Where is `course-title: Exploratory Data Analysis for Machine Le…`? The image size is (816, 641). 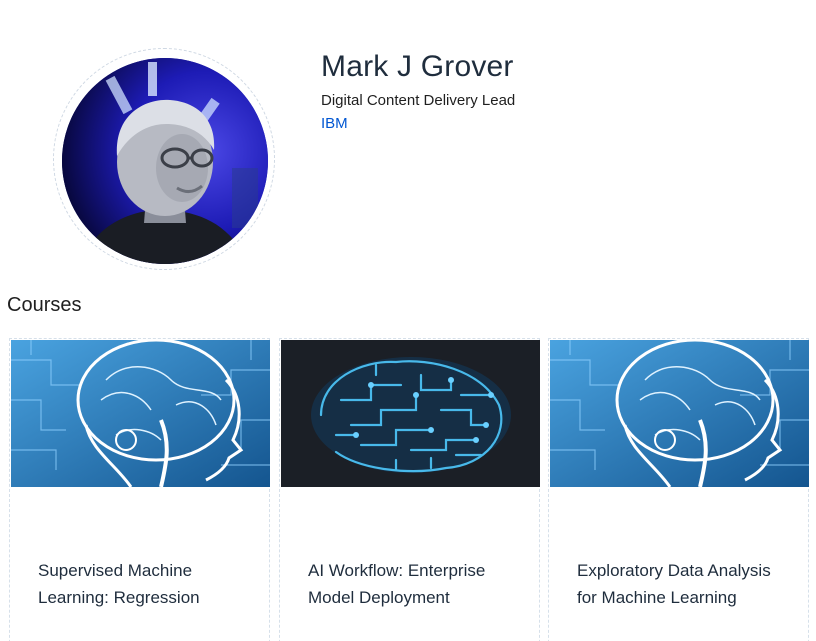
course-title: Exploratory Data Analysis for Machine Le… is located at coordinates (682, 584).